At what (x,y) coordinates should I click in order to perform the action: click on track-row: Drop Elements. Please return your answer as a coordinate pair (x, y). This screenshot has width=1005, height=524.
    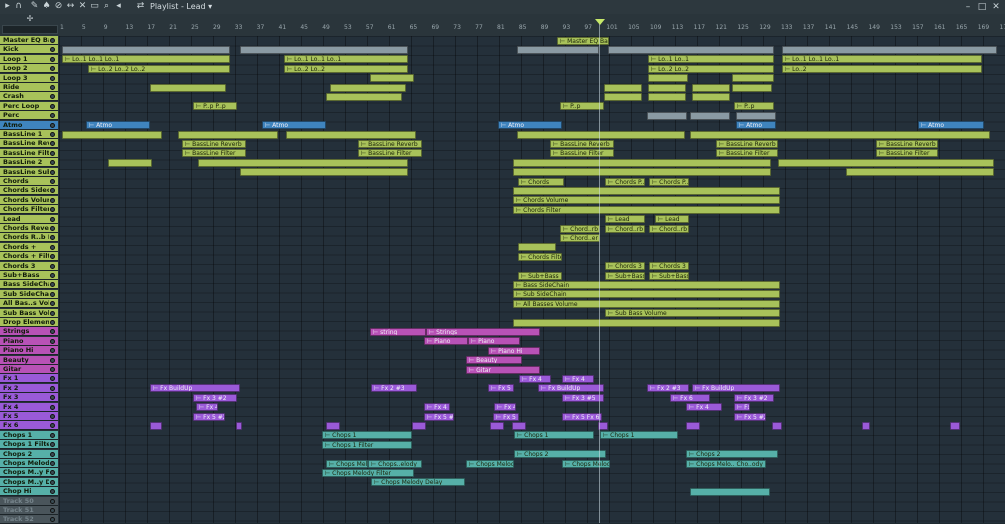
    Looking at the image, I should click on (29, 322).